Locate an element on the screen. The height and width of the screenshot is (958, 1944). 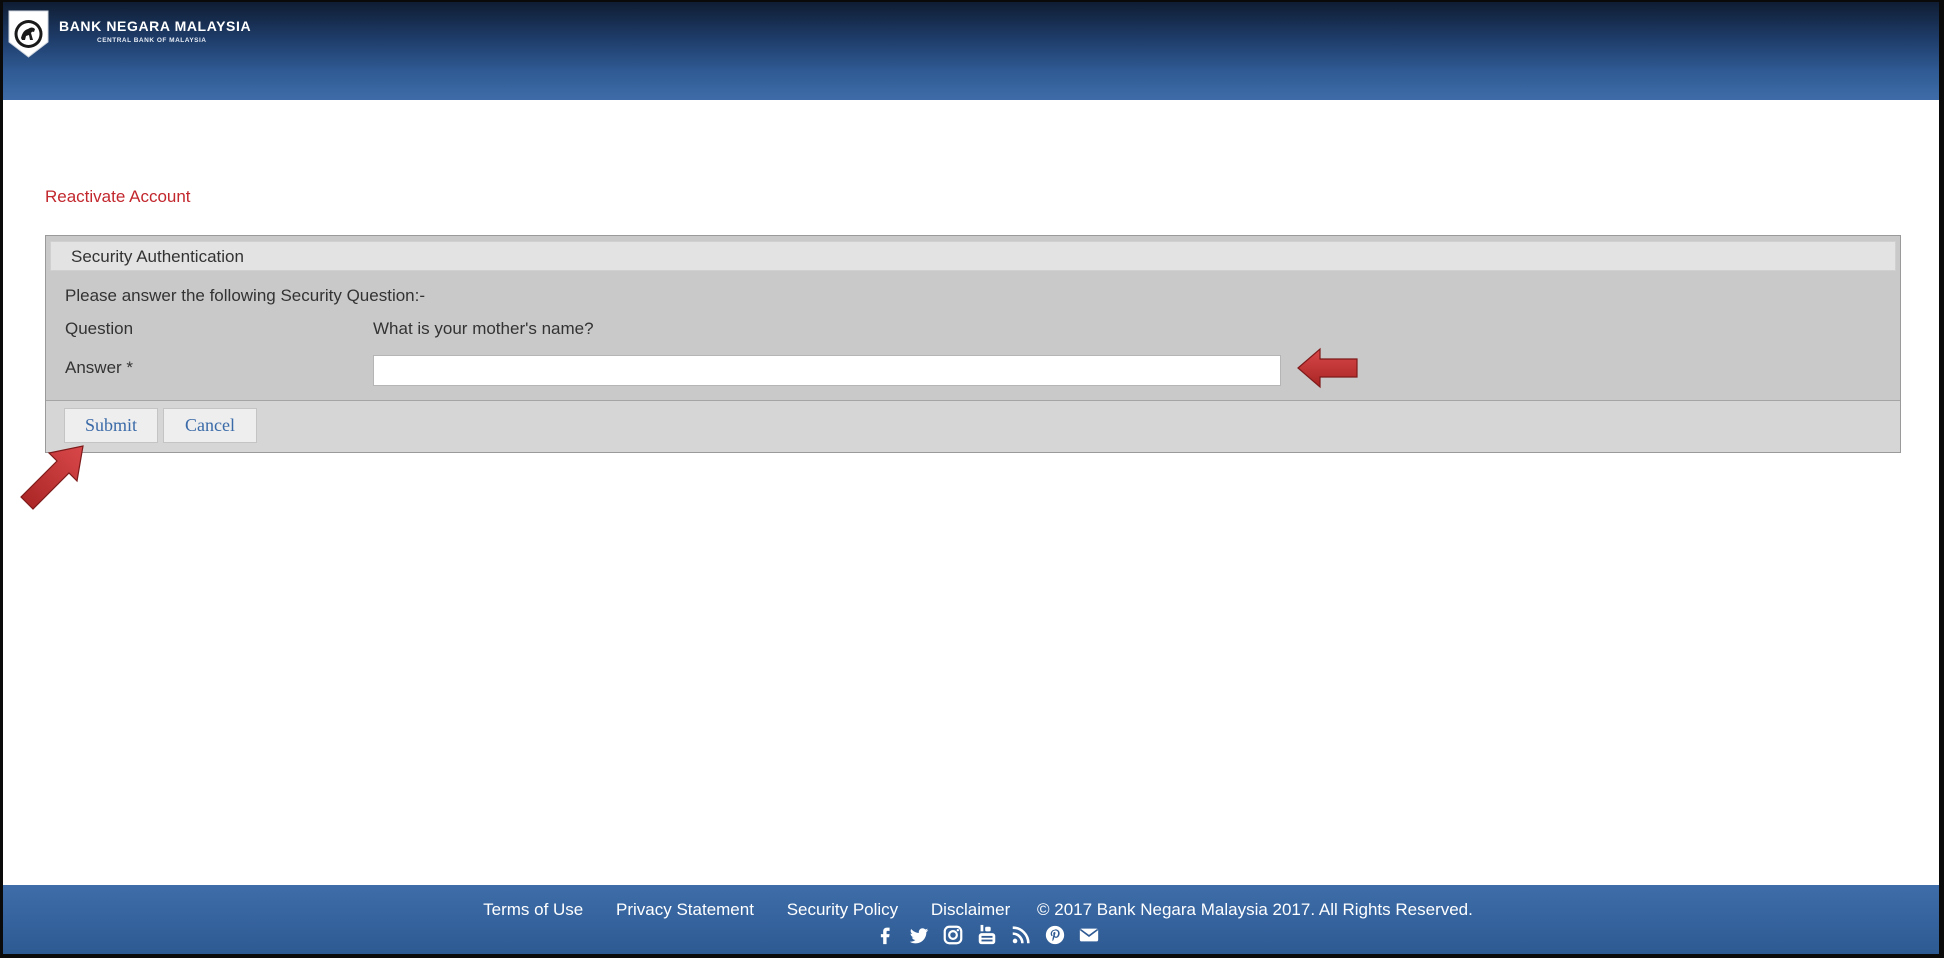
disclaimer-link: Disclaimer is located at coordinates (970, 909).